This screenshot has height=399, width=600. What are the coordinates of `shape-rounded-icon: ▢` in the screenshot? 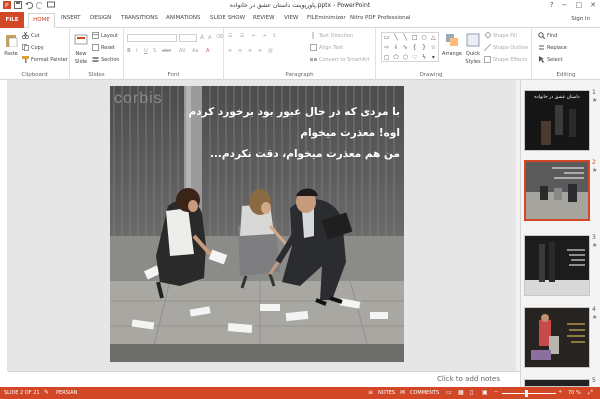 It's located at (386, 58).